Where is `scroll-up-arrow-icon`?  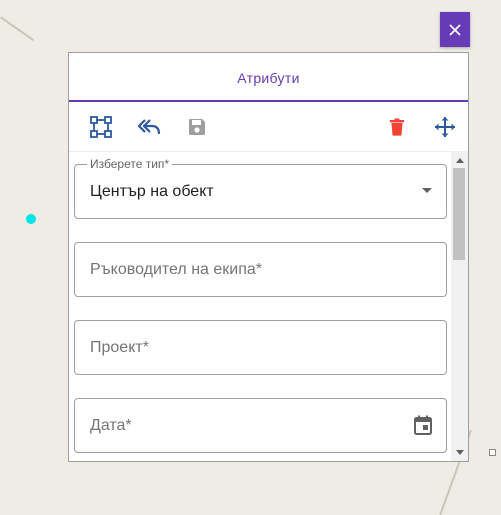 scroll-up-arrow-icon is located at coordinates (459, 160).